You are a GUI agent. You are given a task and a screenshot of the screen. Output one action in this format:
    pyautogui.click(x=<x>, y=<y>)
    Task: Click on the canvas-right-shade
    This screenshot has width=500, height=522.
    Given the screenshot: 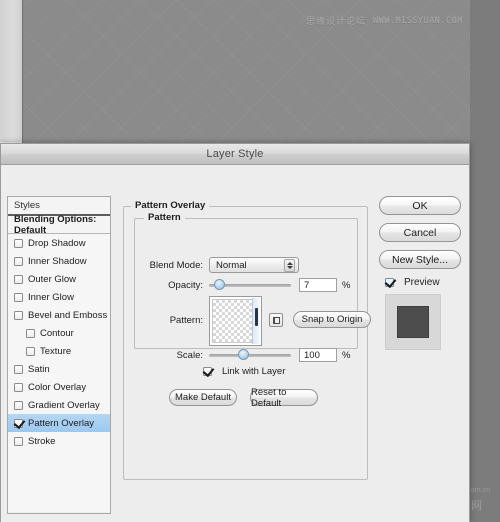 What is the action you would take?
    pyautogui.click(x=485, y=261)
    